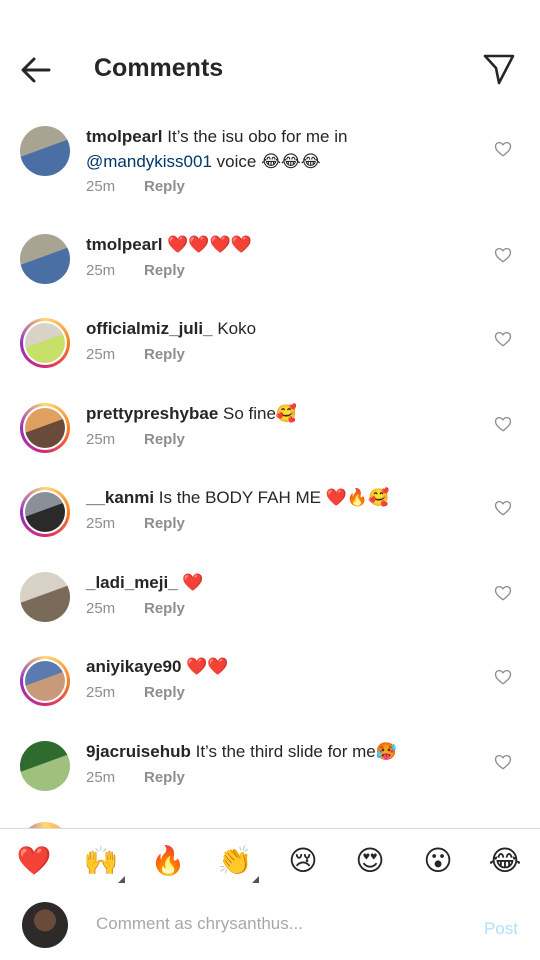 The image size is (540, 960). I want to click on fire-icon: 🔥, so click(168, 861).